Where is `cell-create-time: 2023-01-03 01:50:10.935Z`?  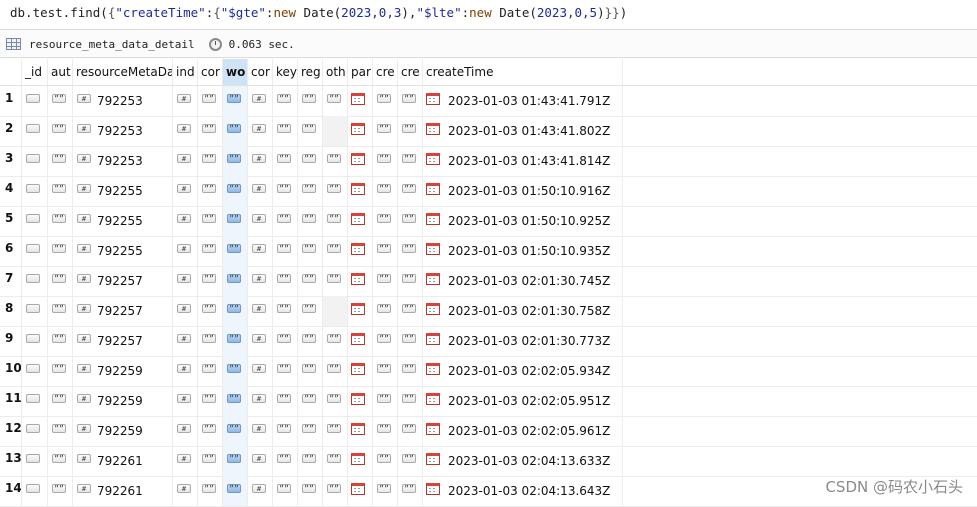 cell-create-time: 2023-01-03 01:50:10.935Z is located at coordinates (523, 251).